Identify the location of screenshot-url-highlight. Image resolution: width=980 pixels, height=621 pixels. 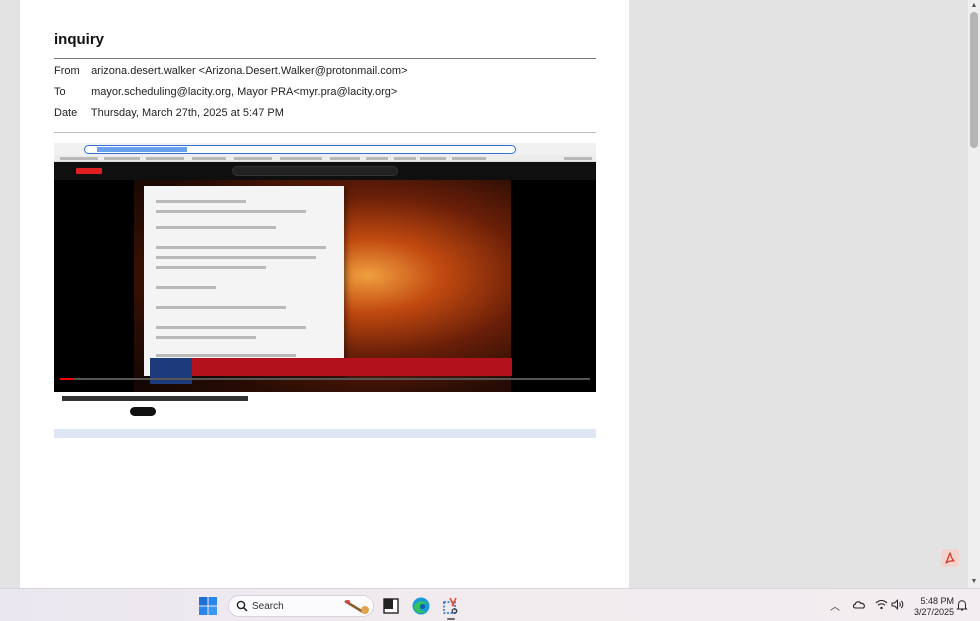
(142, 149).